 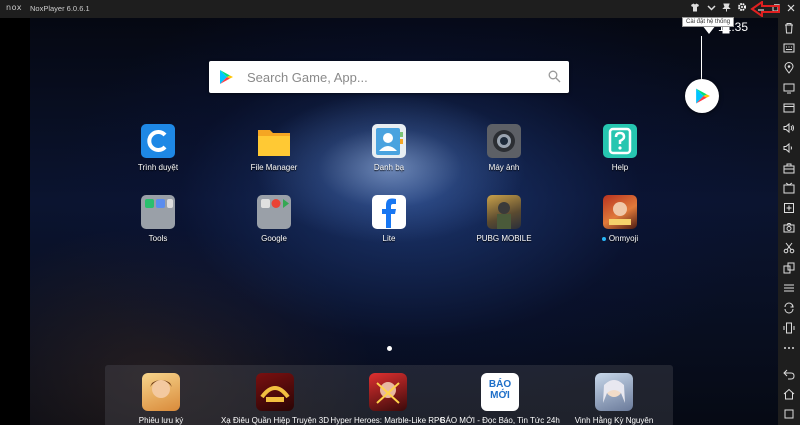 I want to click on dock-app-5: Vinh Hằng Kỳ Nguyên, so click(x=614, y=399).